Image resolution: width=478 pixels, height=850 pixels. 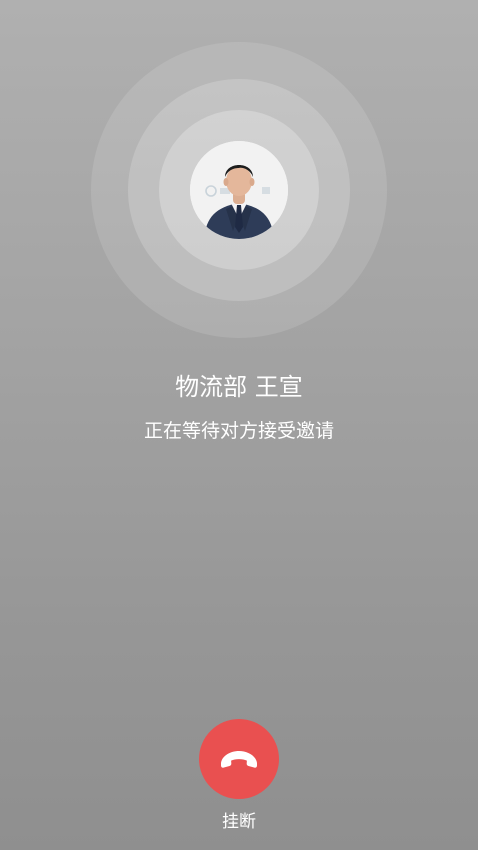 I want to click on caller-avatar, so click(x=239, y=190).